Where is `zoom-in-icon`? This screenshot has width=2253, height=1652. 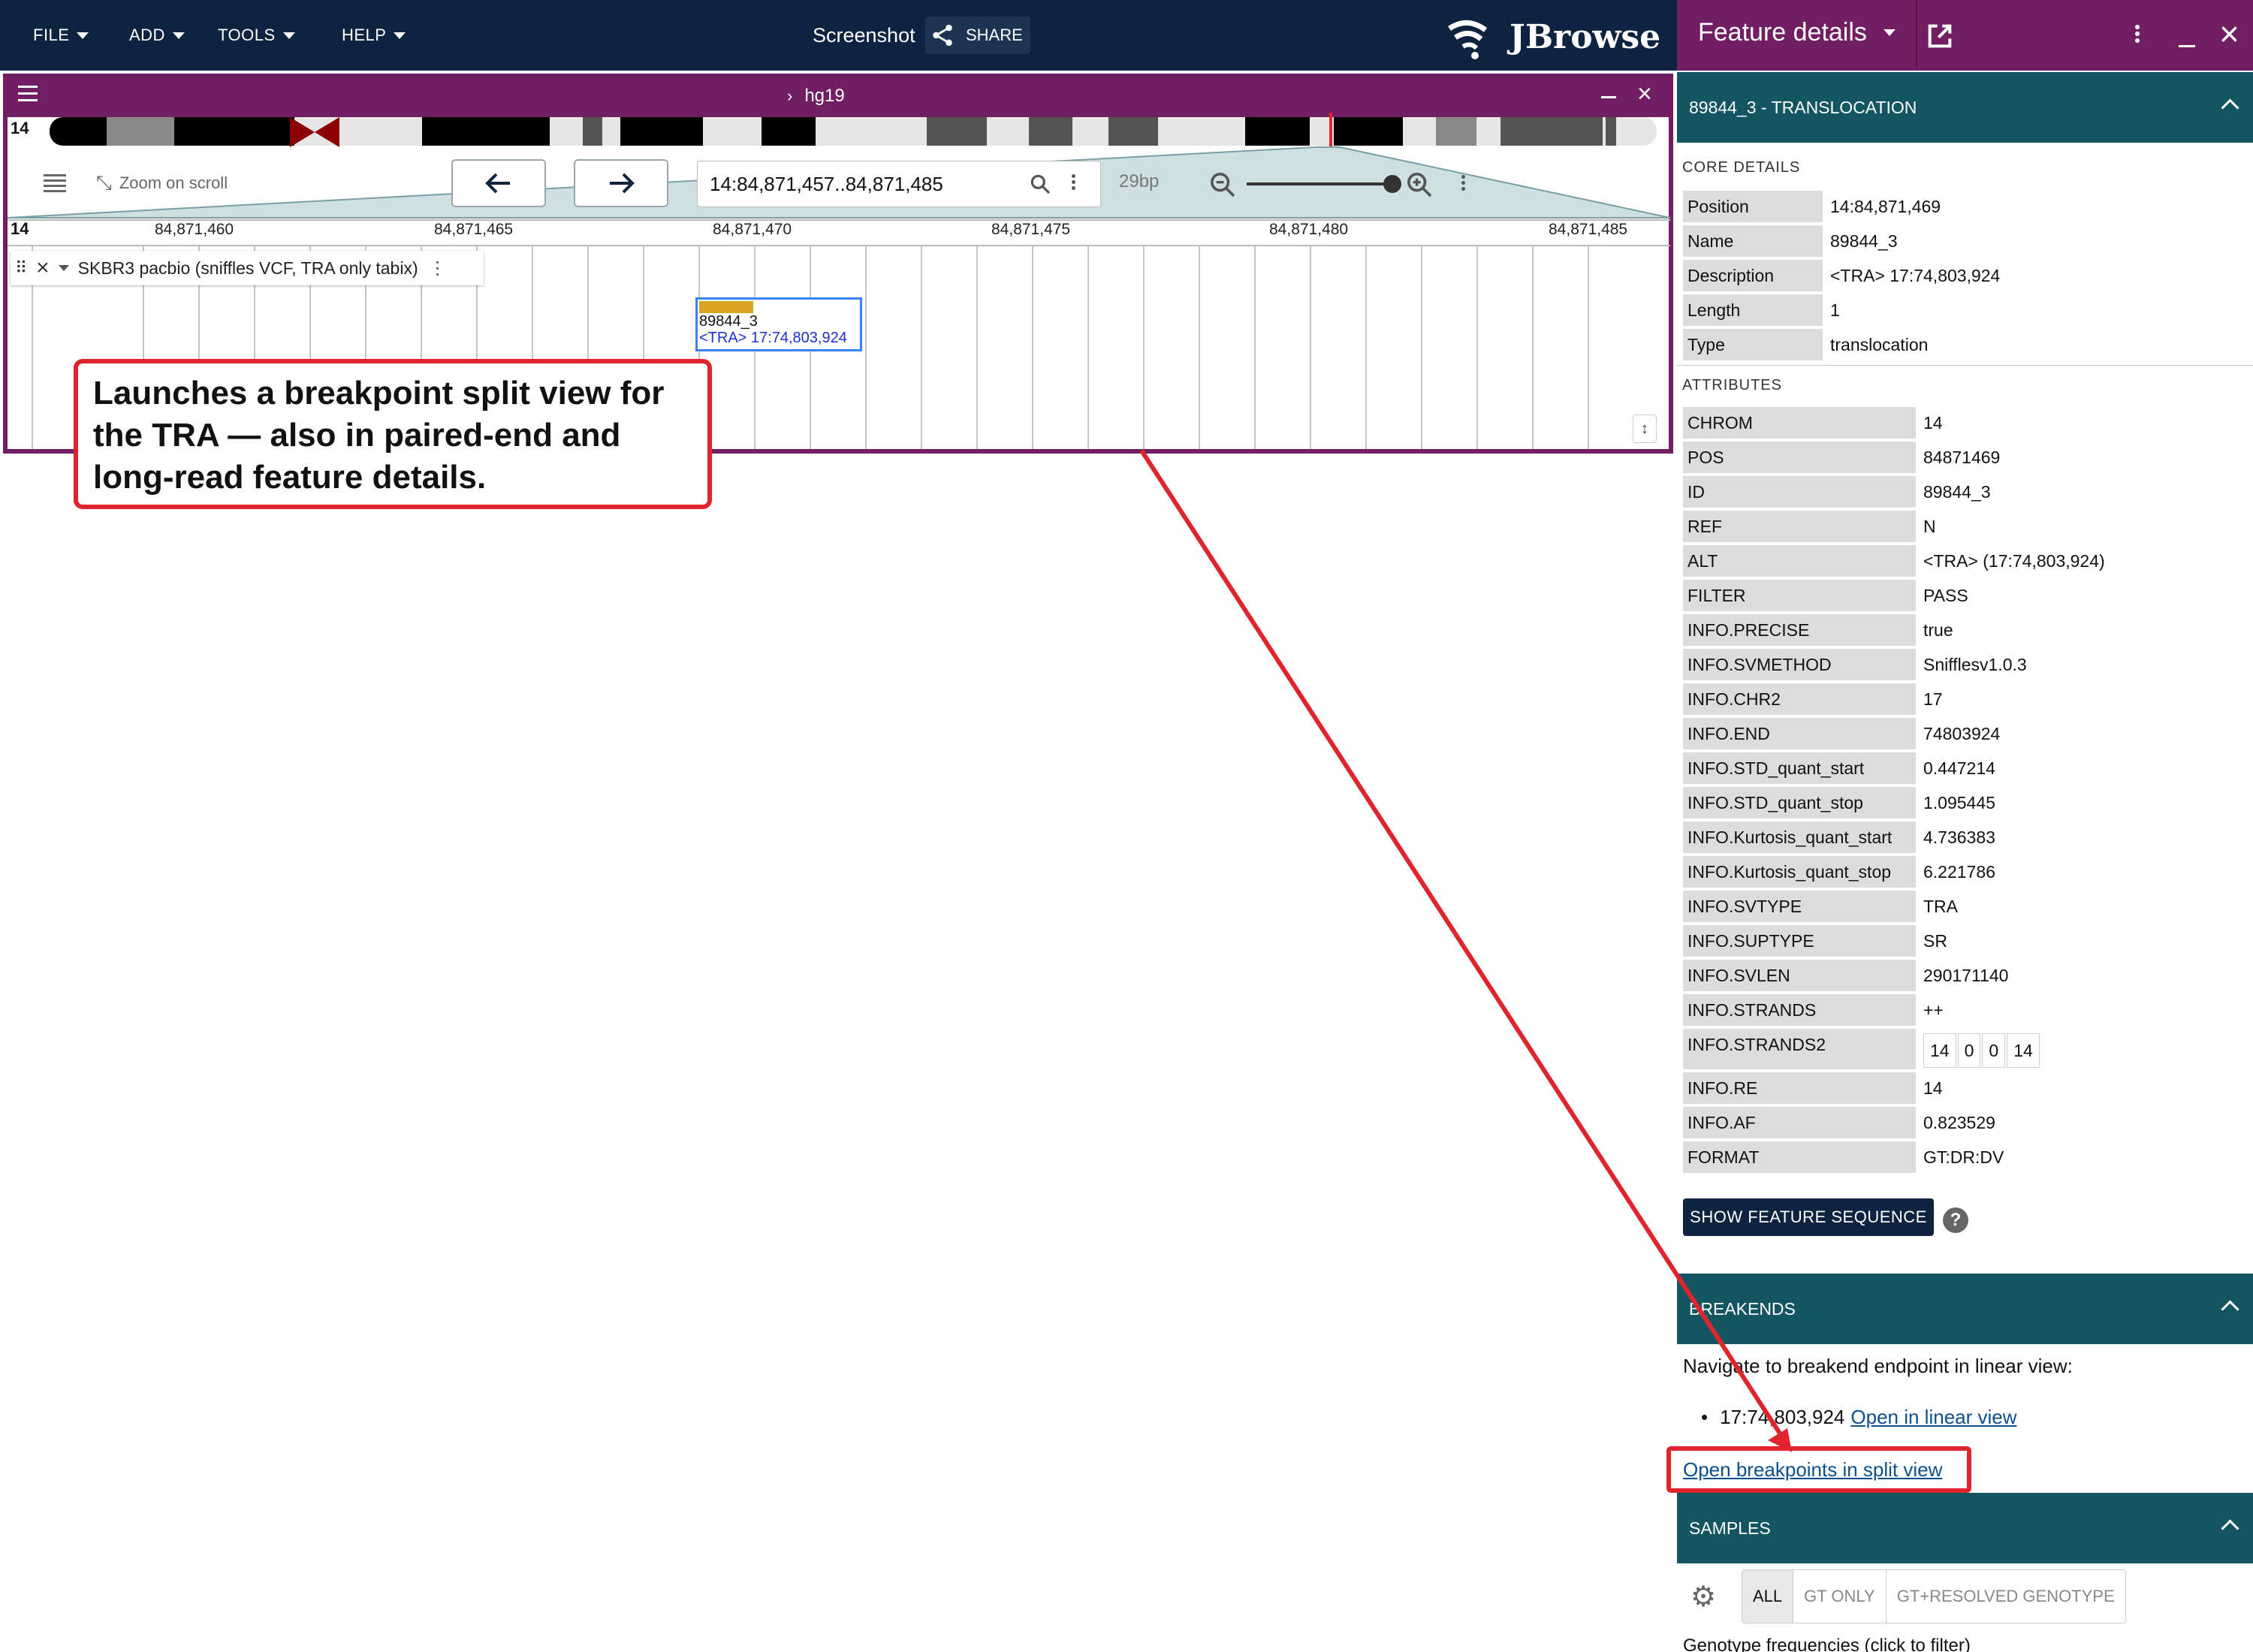 zoom-in-icon is located at coordinates (1419, 185).